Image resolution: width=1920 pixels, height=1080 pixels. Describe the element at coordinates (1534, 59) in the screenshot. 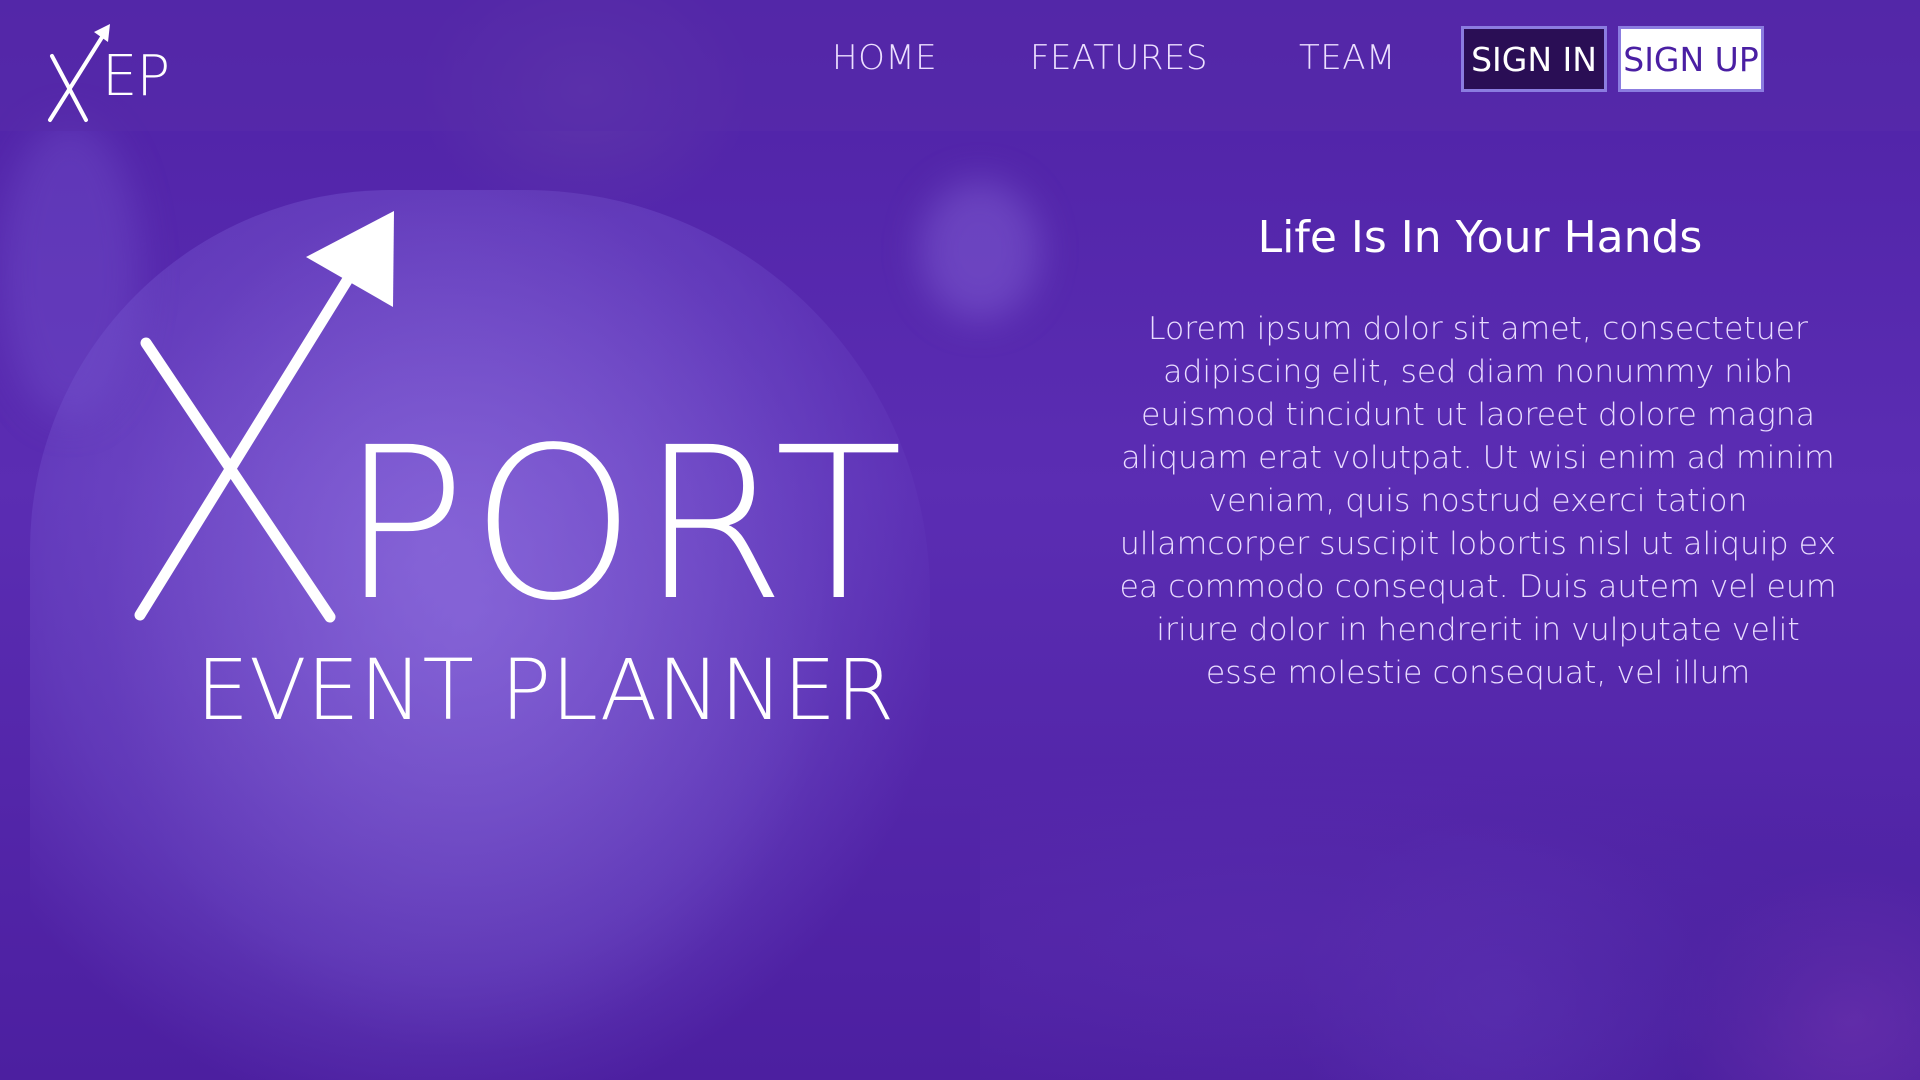

I see `sign-in-button: SIGN IN` at that location.